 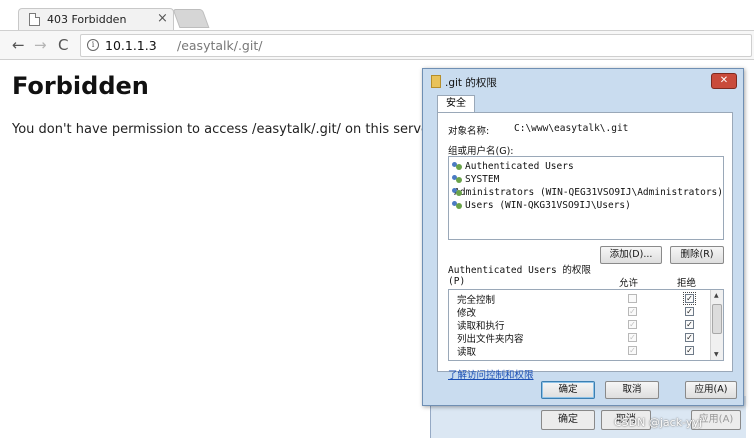 What do you see at coordinates (658, 422) in the screenshot?
I see `watermark: CSDN @jack-yyj` at bounding box center [658, 422].